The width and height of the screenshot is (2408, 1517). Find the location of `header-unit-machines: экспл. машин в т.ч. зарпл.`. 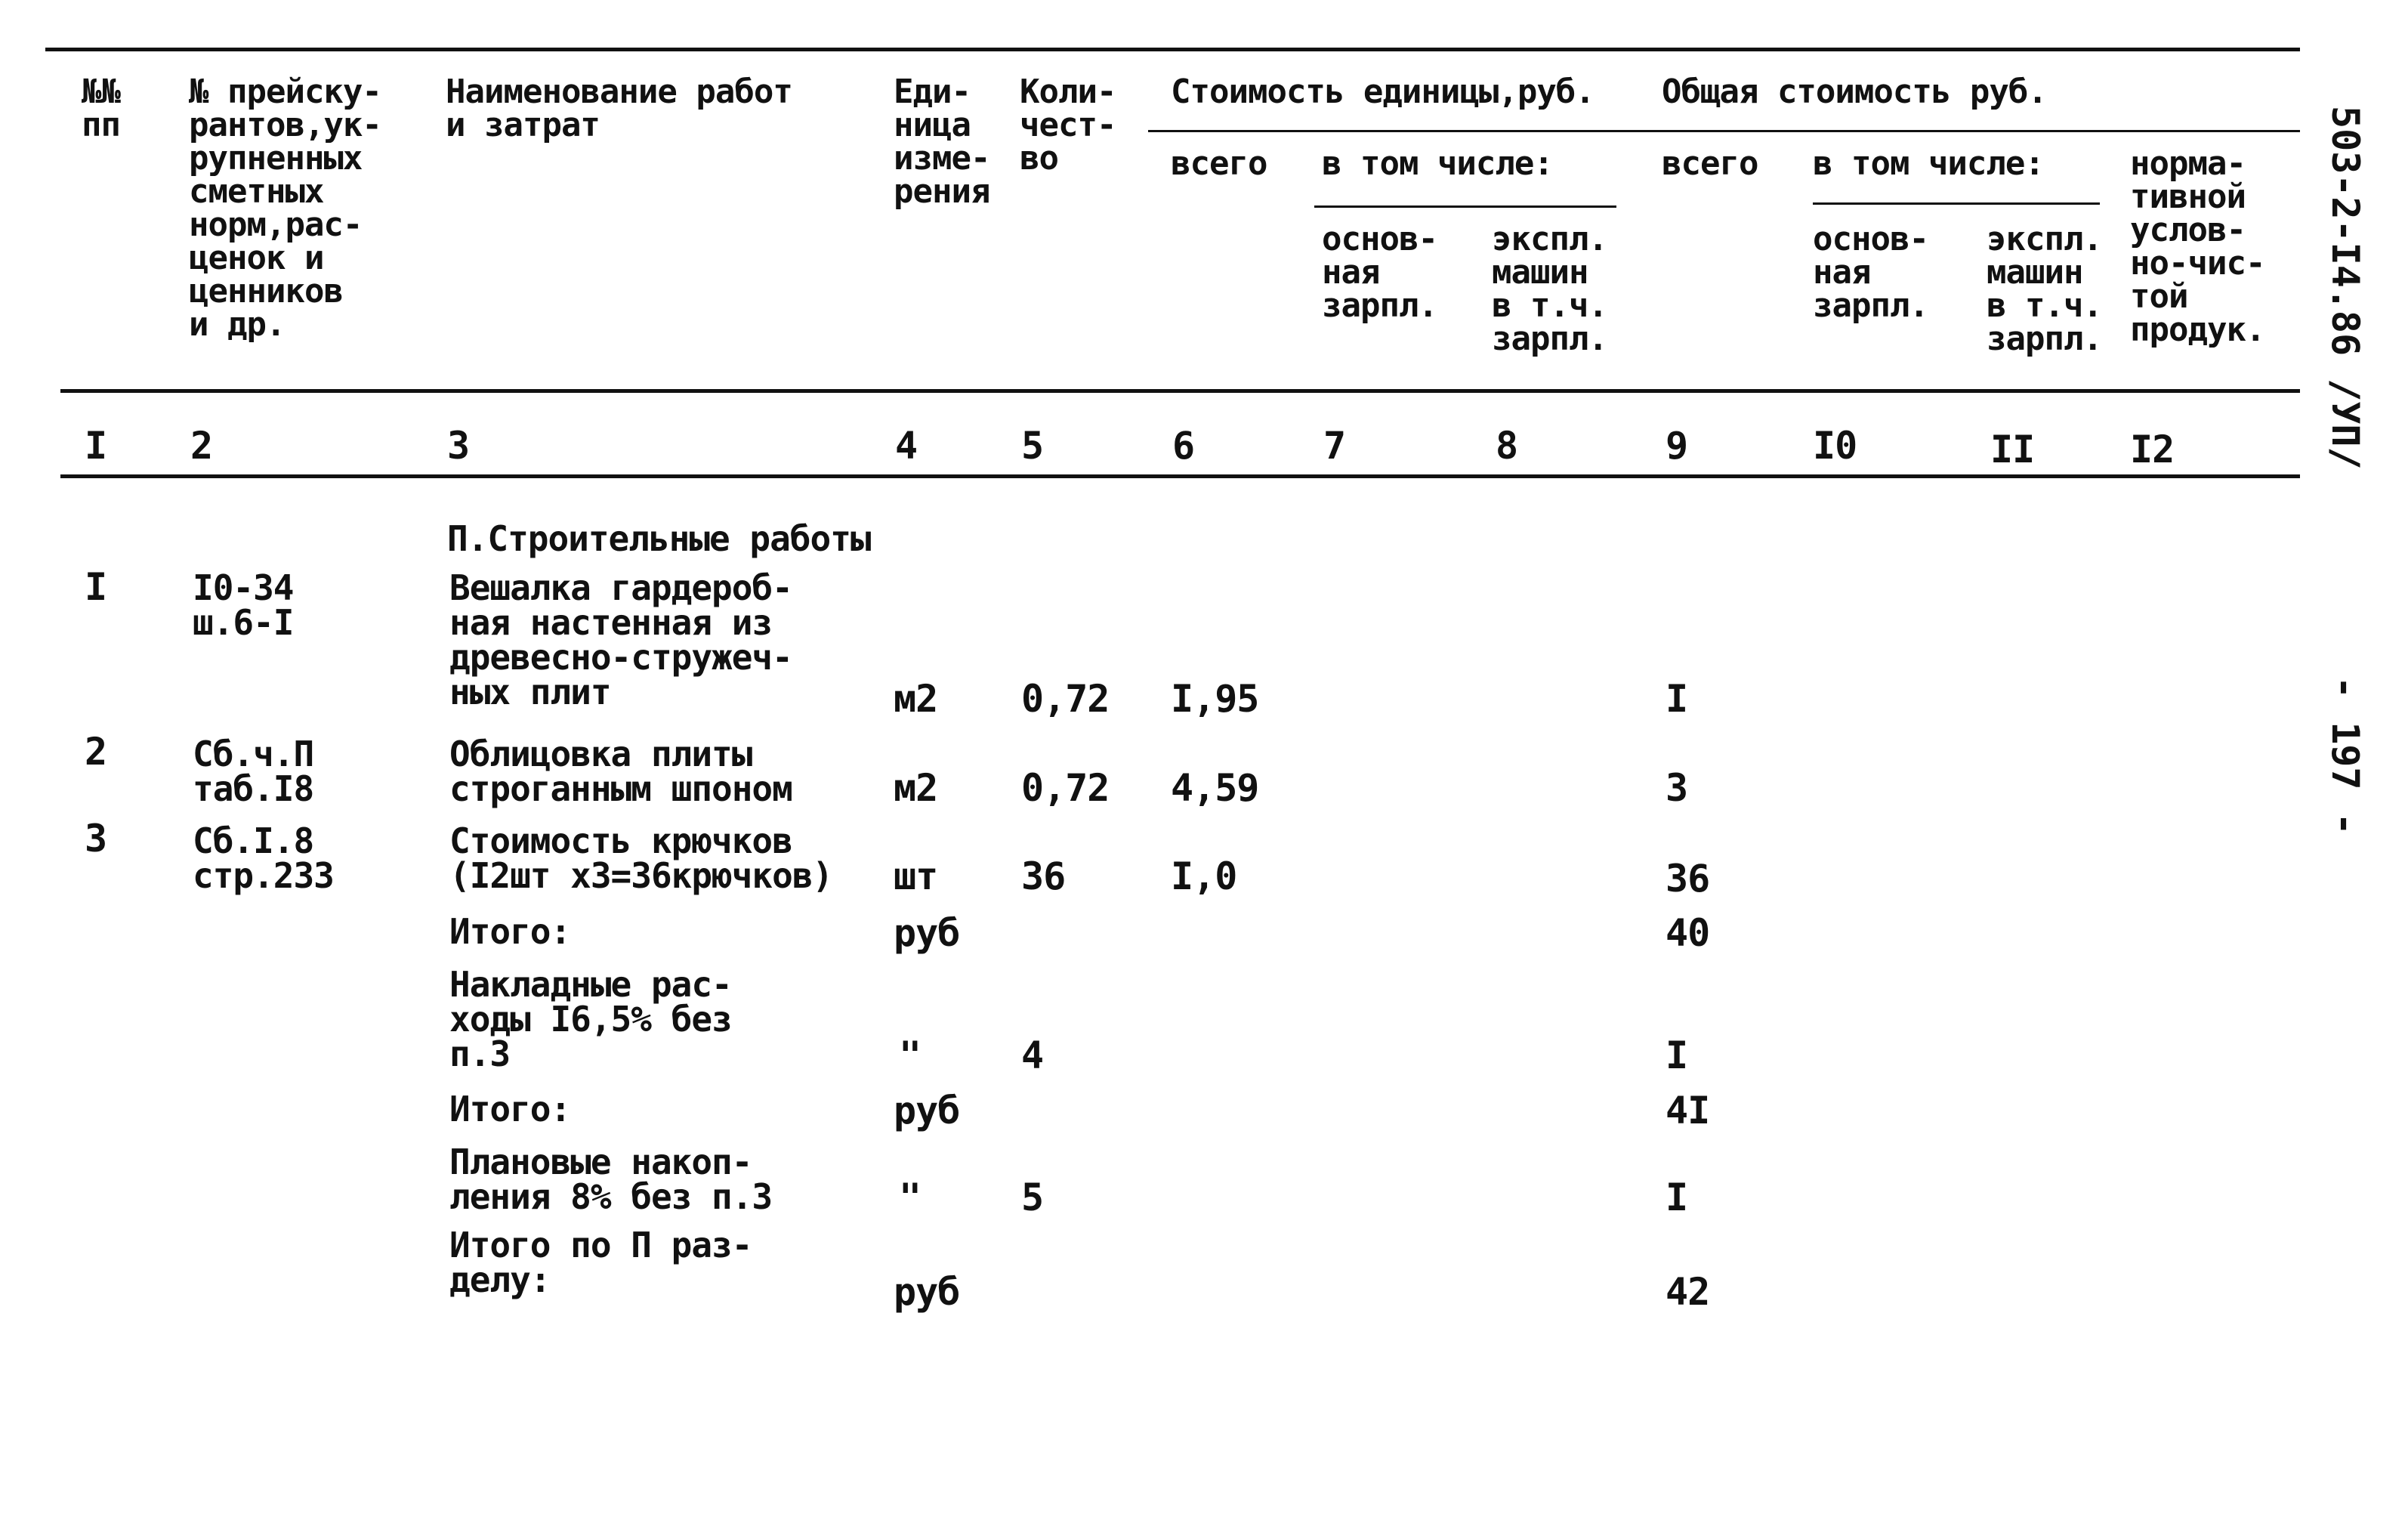

header-unit-machines: экспл. машин в т.ч. зарпл. is located at coordinates (1550, 289).